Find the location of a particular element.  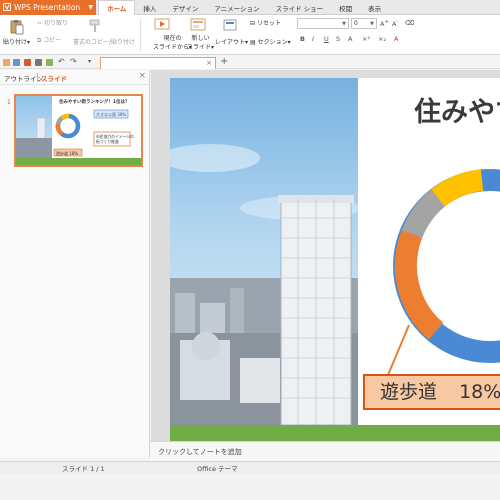

copy-button: ⧉ コピー is located at coordinates (49, 40).